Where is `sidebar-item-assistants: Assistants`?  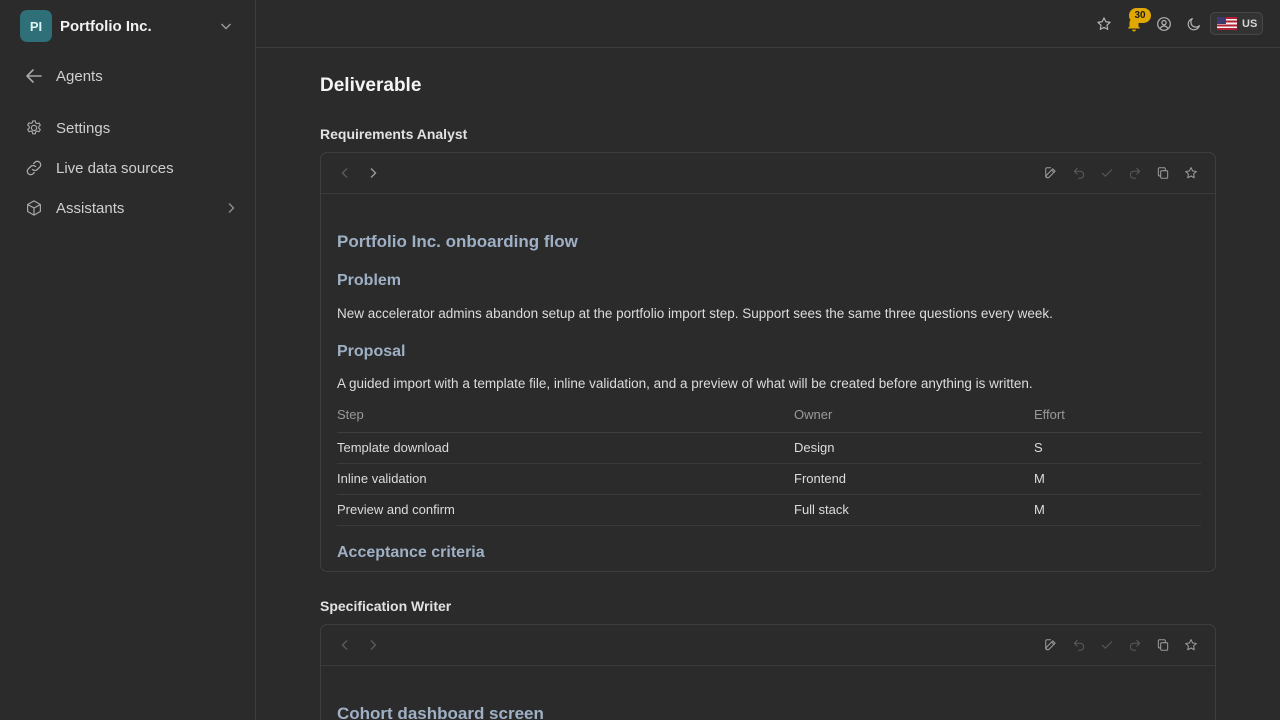 sidebar-item-assistants: Assistants is located at coordinates (131, 208).